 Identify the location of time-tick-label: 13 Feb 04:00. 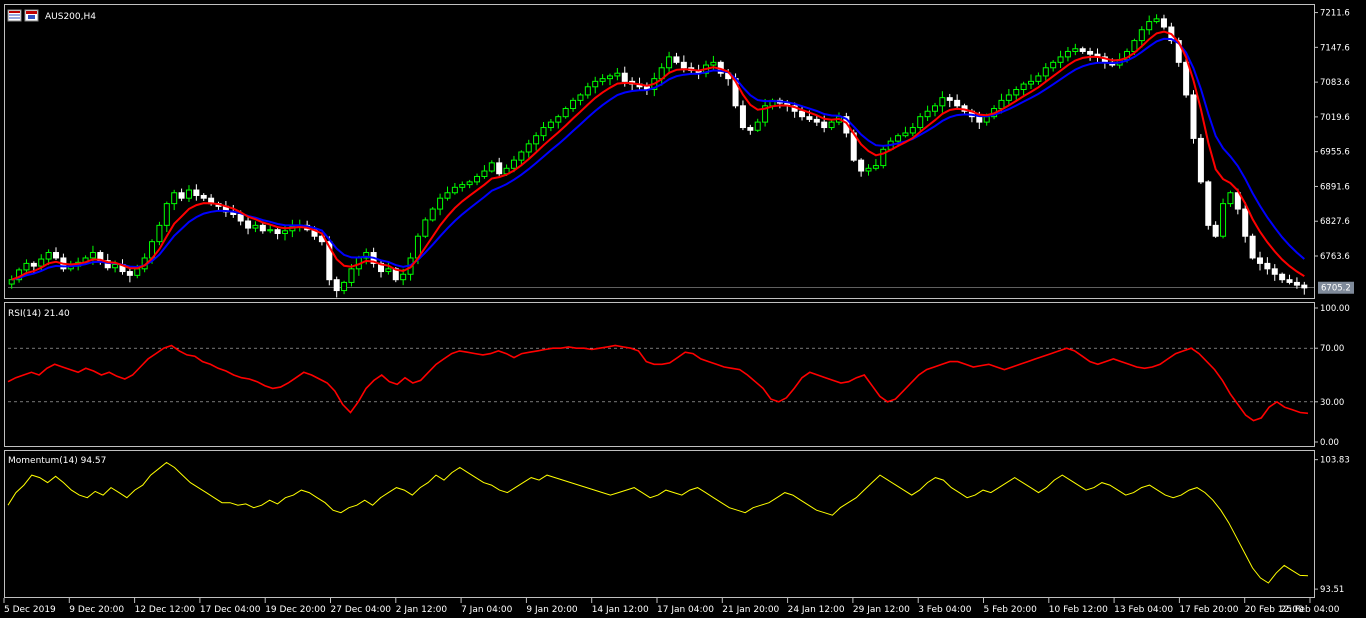
(1143, 610).